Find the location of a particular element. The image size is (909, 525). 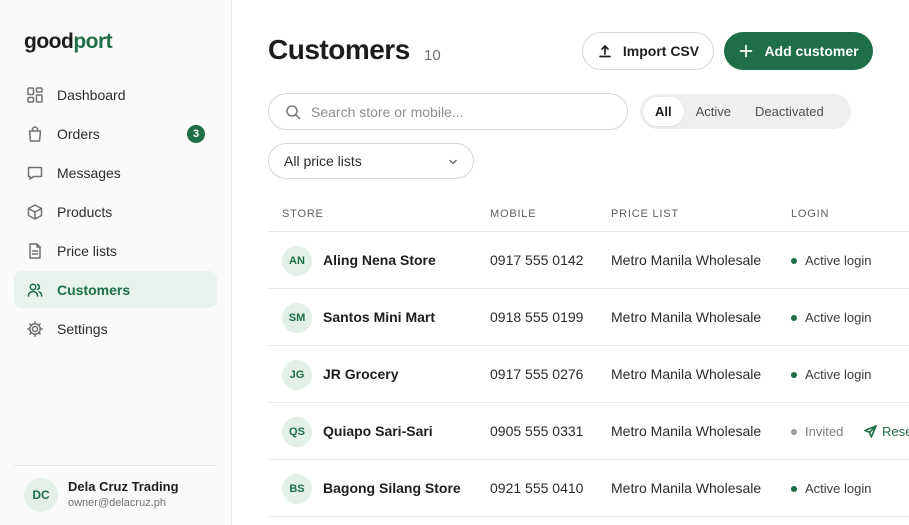

login-status: Invited is located at coordinates (817, 431).